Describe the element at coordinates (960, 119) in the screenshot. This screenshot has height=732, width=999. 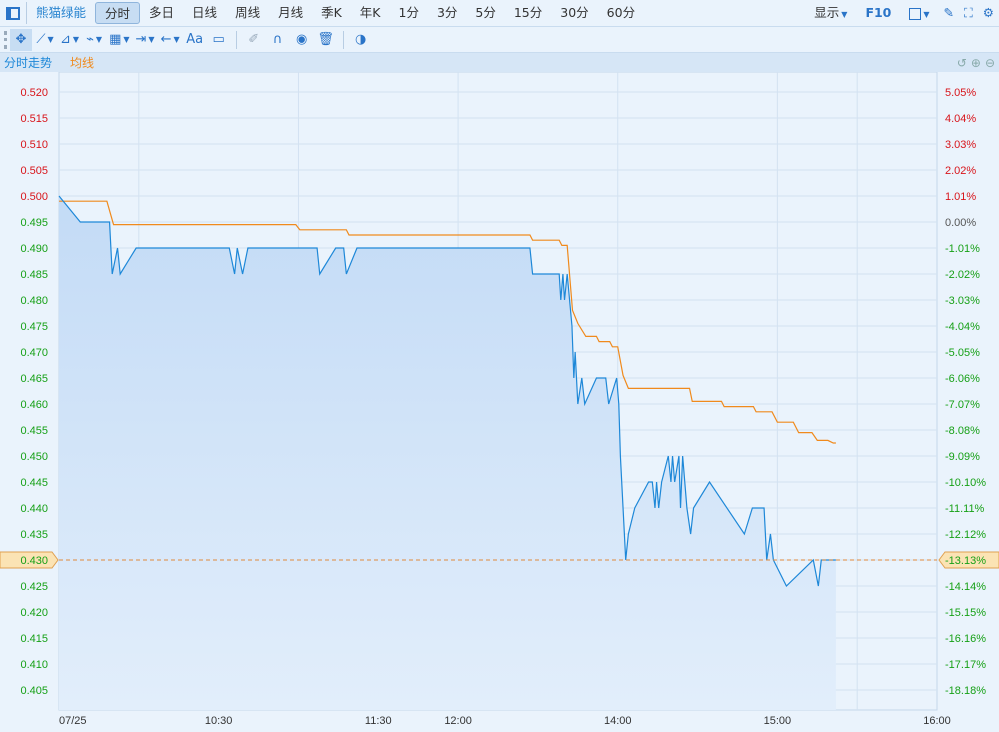
I see `pct-tick-label: 4.04%` at that location.